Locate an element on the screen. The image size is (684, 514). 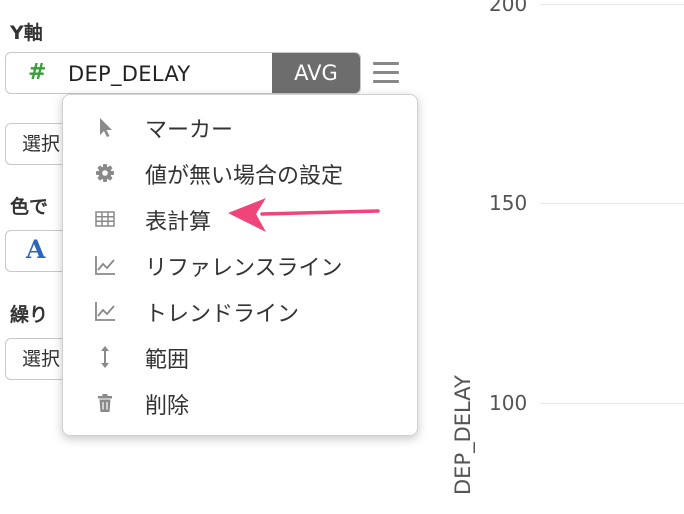
menu-item-trend-line: トレンドライン is located at coordinates (240, 310).